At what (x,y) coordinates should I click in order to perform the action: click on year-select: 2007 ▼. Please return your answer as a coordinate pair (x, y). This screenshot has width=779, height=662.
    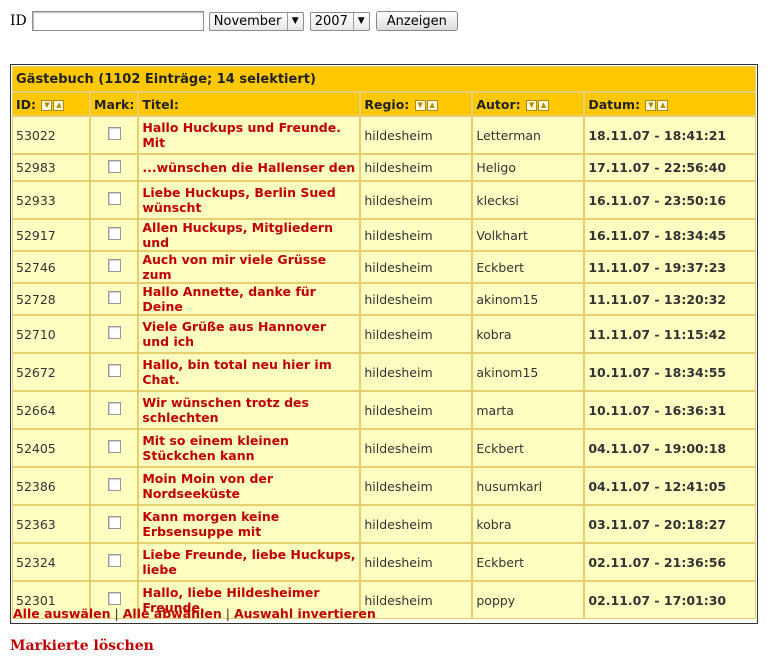
    Looking at the image, I should click on (339, 21).